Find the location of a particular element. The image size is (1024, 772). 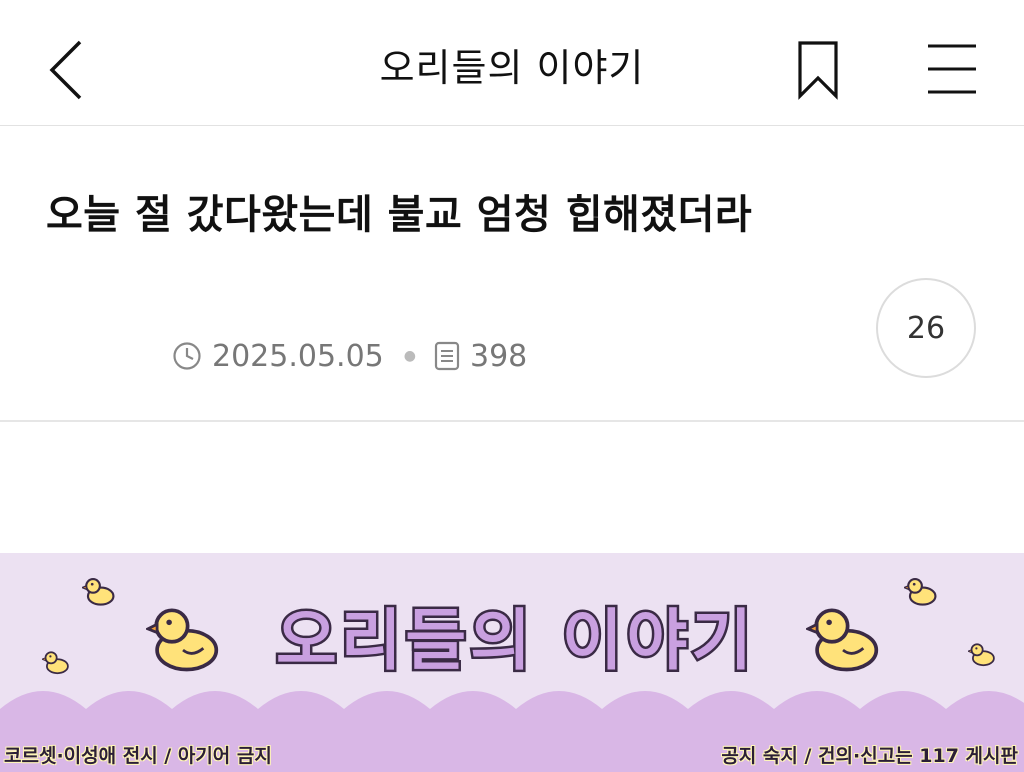

banner-title-text: 오리들의 이야기 is located at coordinates (516, 640).